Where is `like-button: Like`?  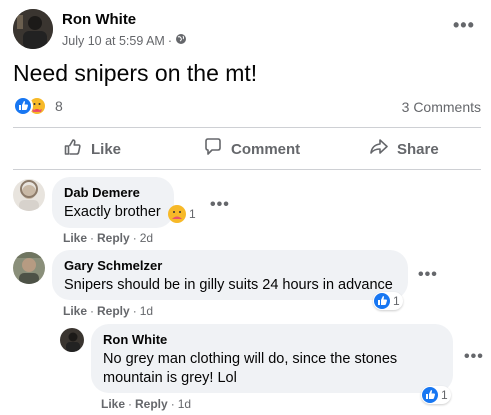
like-button: Like is located at coordinates (92, 149).